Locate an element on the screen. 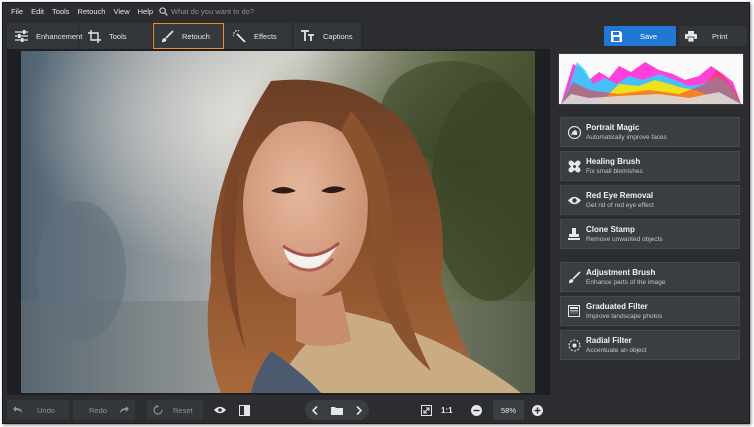 The image size is (754, 427). tool-title: Red Eye Removal is located at coordinates (620, 195).